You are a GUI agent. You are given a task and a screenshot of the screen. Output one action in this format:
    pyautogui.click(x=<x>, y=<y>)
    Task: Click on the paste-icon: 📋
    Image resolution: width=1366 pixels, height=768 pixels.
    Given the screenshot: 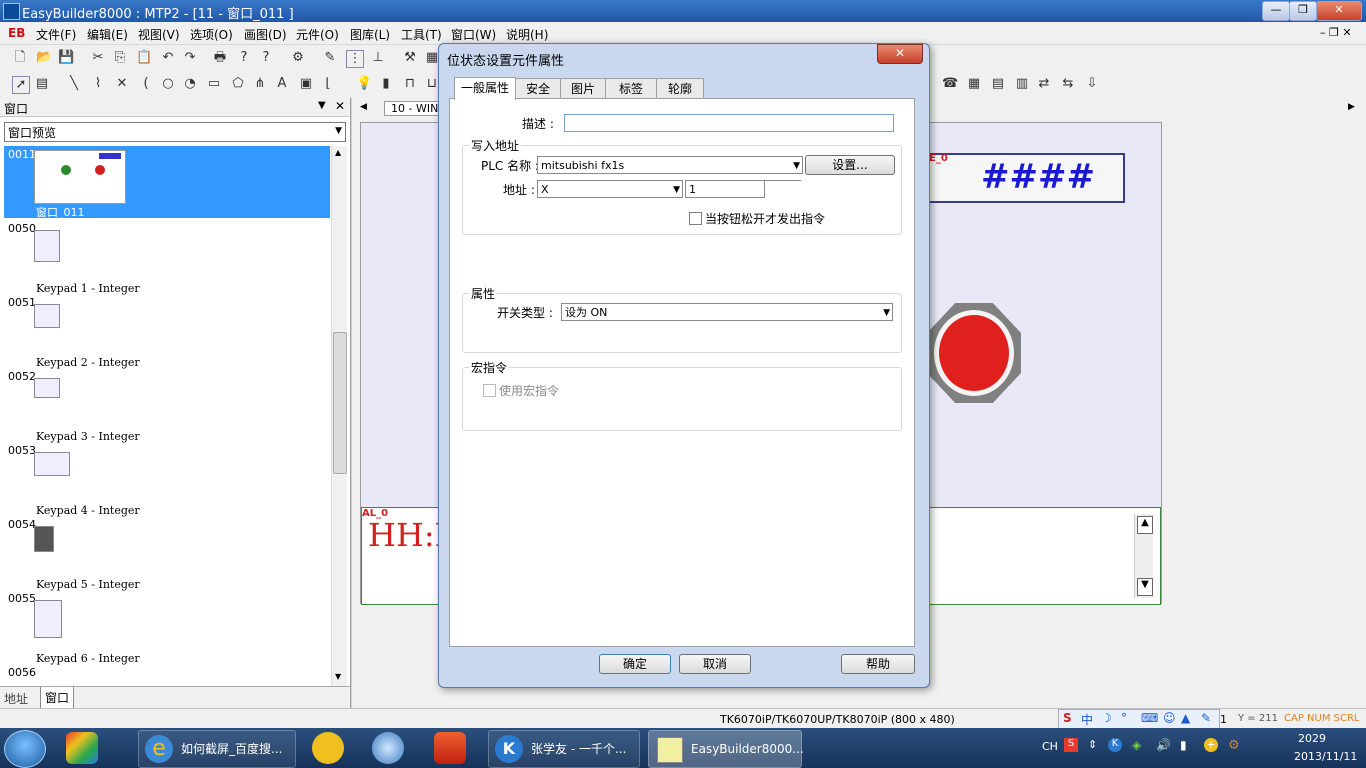 What is the action you would take?
    pyautogui.click(x=144, y=58)
    